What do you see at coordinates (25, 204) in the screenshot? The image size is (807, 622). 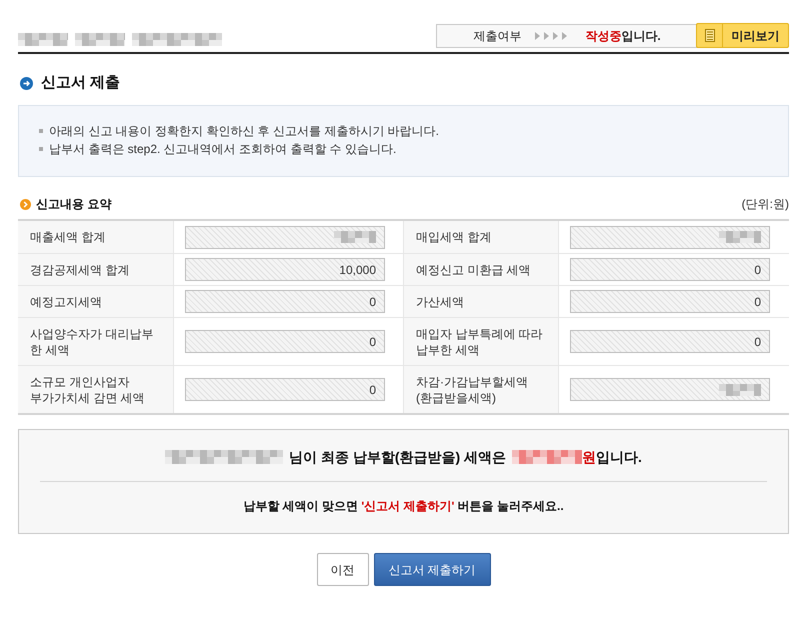 I see `chevron-circle-icon` at bounding box center [25, 204].